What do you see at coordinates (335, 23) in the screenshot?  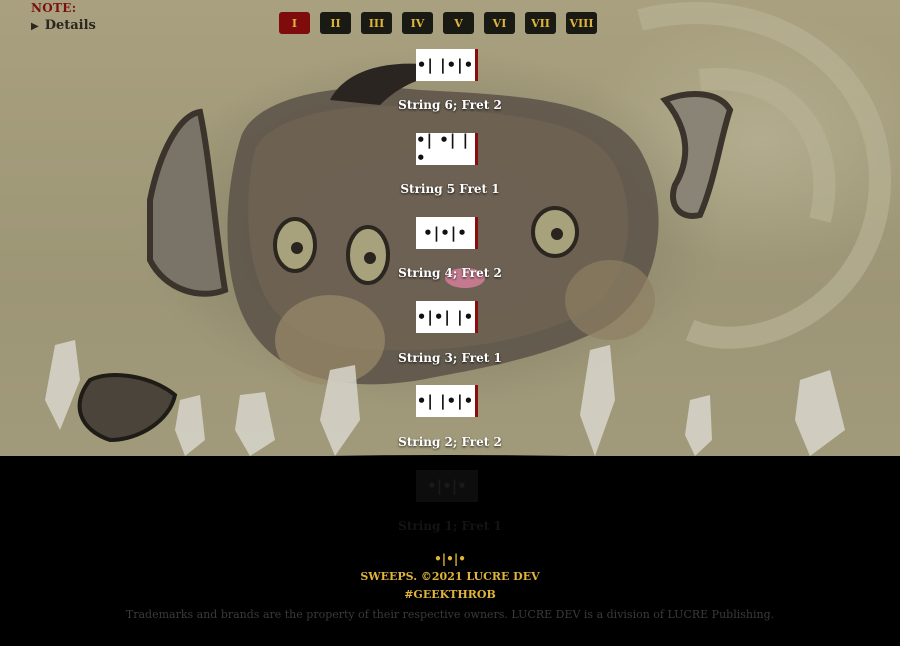 I see `tab-ii: II` at bounding box center [335, 23].